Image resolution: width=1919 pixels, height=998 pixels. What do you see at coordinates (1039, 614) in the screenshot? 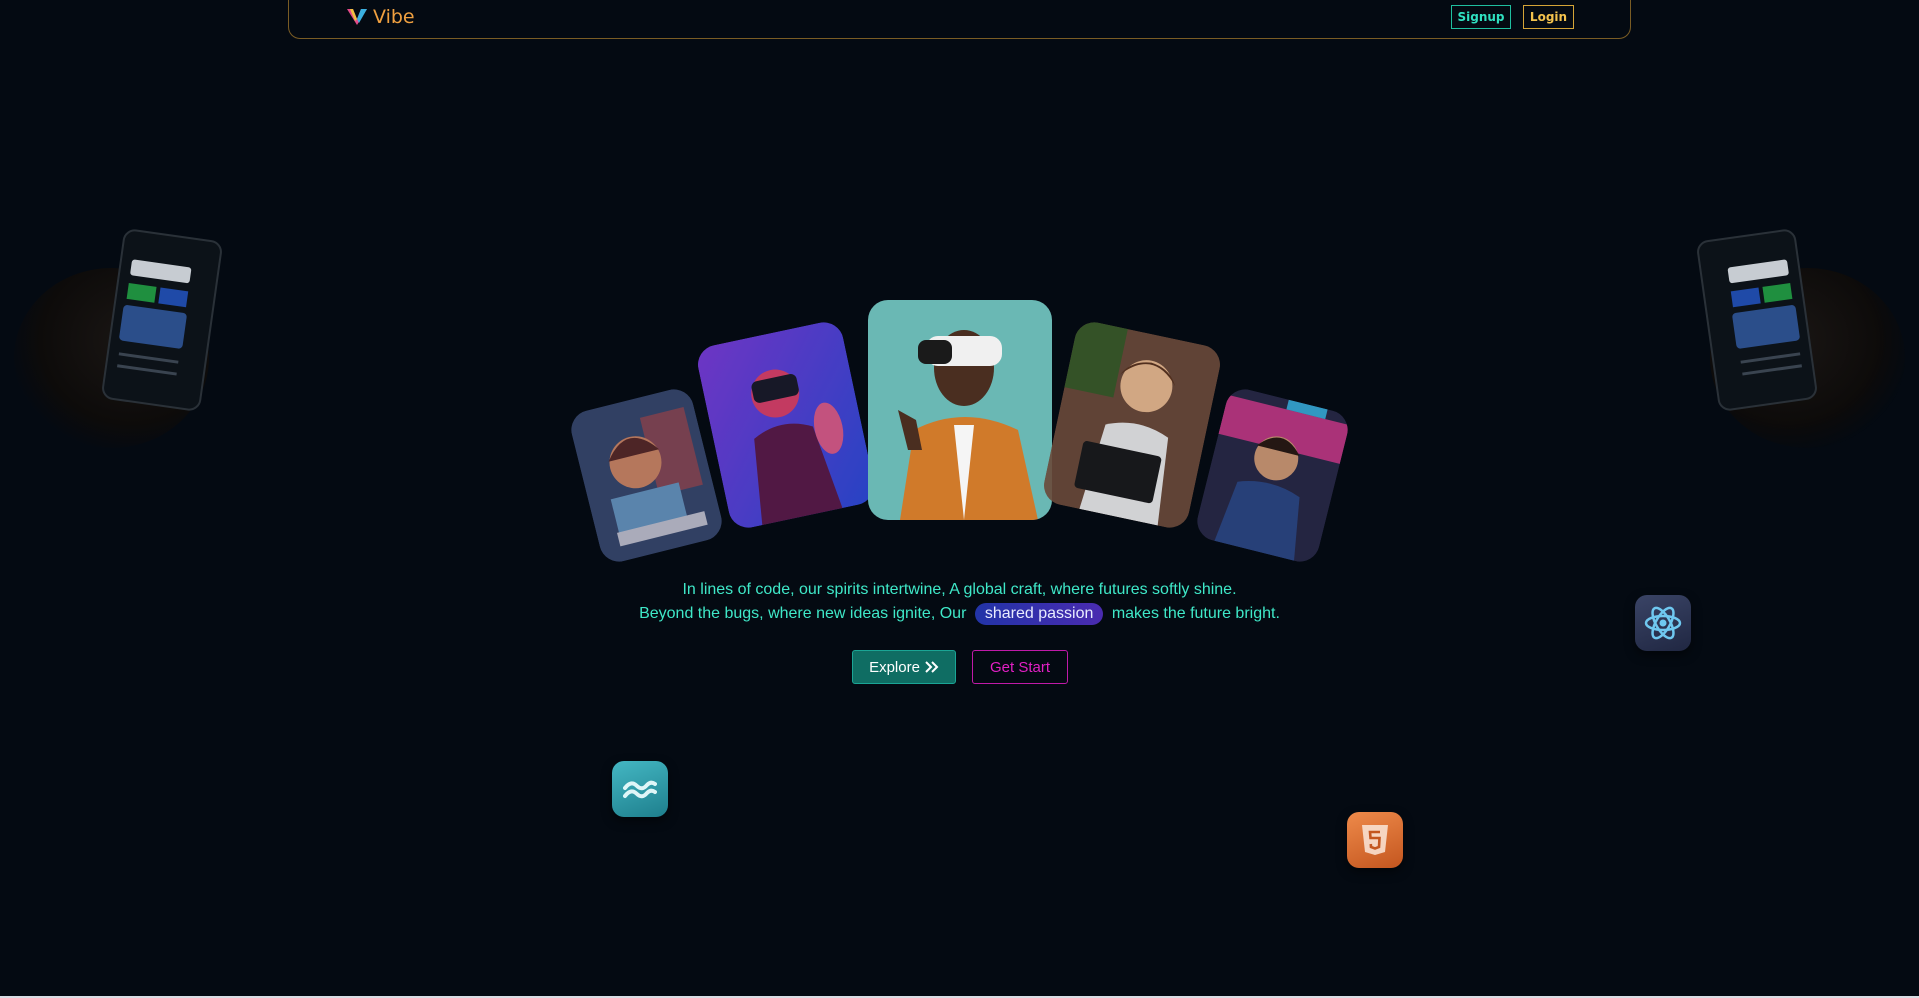
I see `shared-passion-highlight: shared passion` at bounding box center [1039, 614].